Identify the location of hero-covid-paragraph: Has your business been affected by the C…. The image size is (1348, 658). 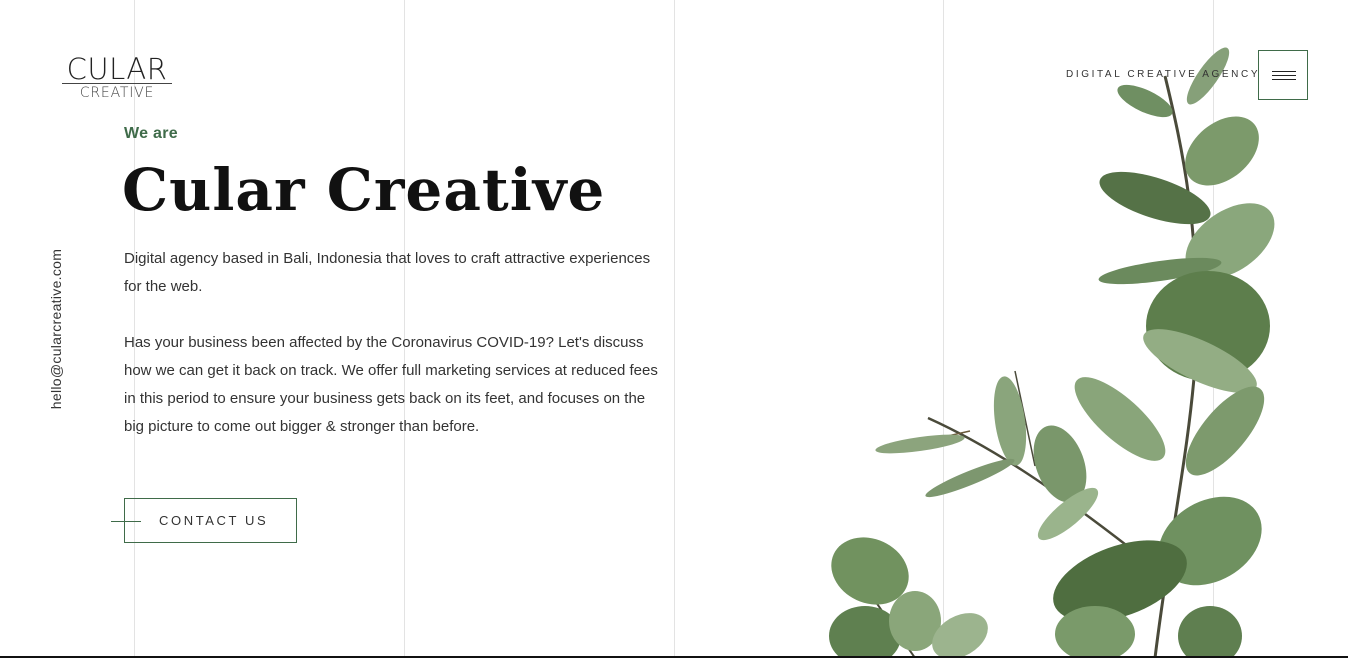
(391, 384).